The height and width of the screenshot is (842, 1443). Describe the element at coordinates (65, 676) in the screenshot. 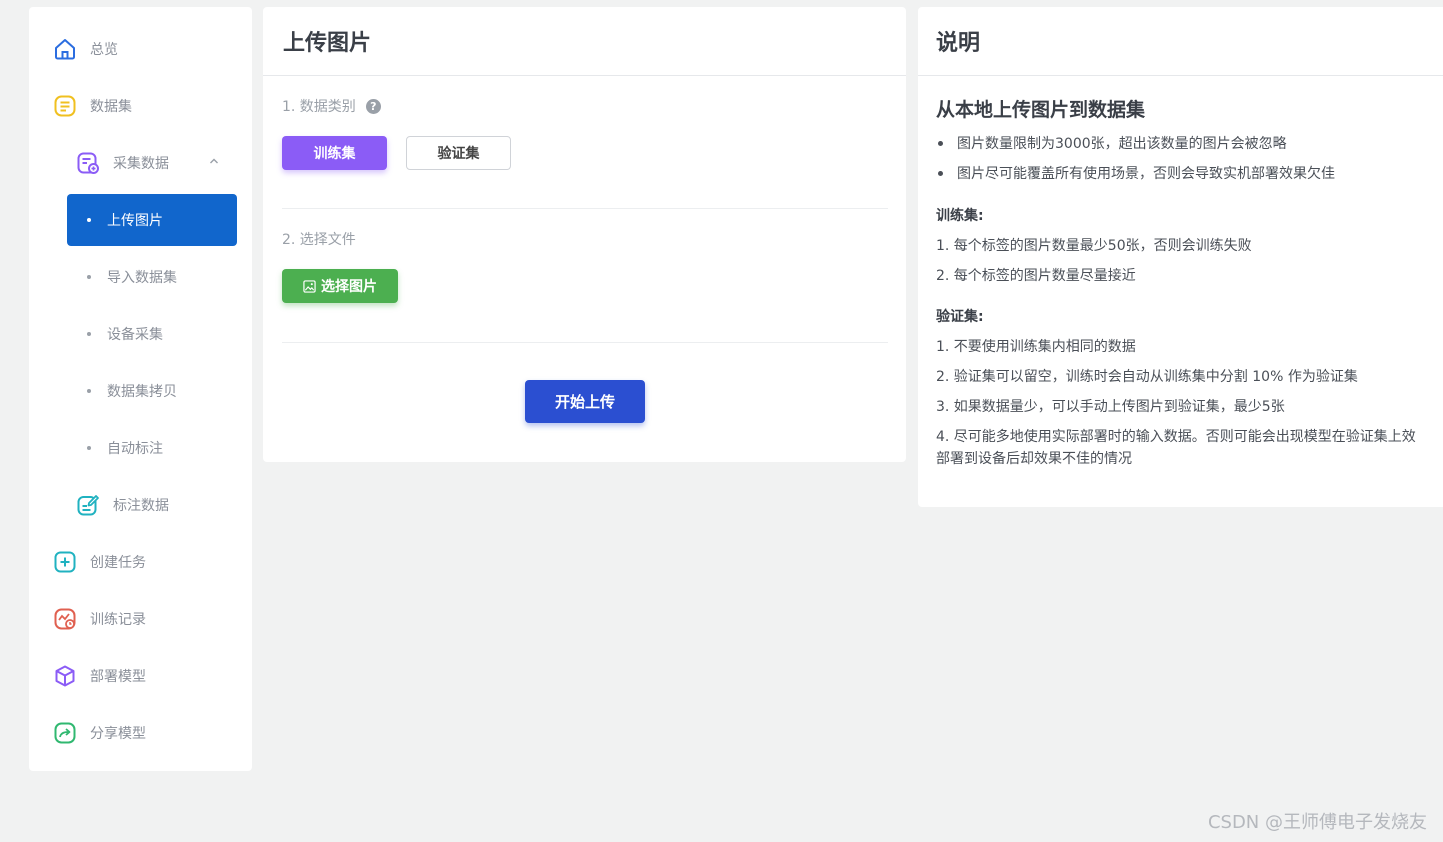

I see `cube-icon` at that location.